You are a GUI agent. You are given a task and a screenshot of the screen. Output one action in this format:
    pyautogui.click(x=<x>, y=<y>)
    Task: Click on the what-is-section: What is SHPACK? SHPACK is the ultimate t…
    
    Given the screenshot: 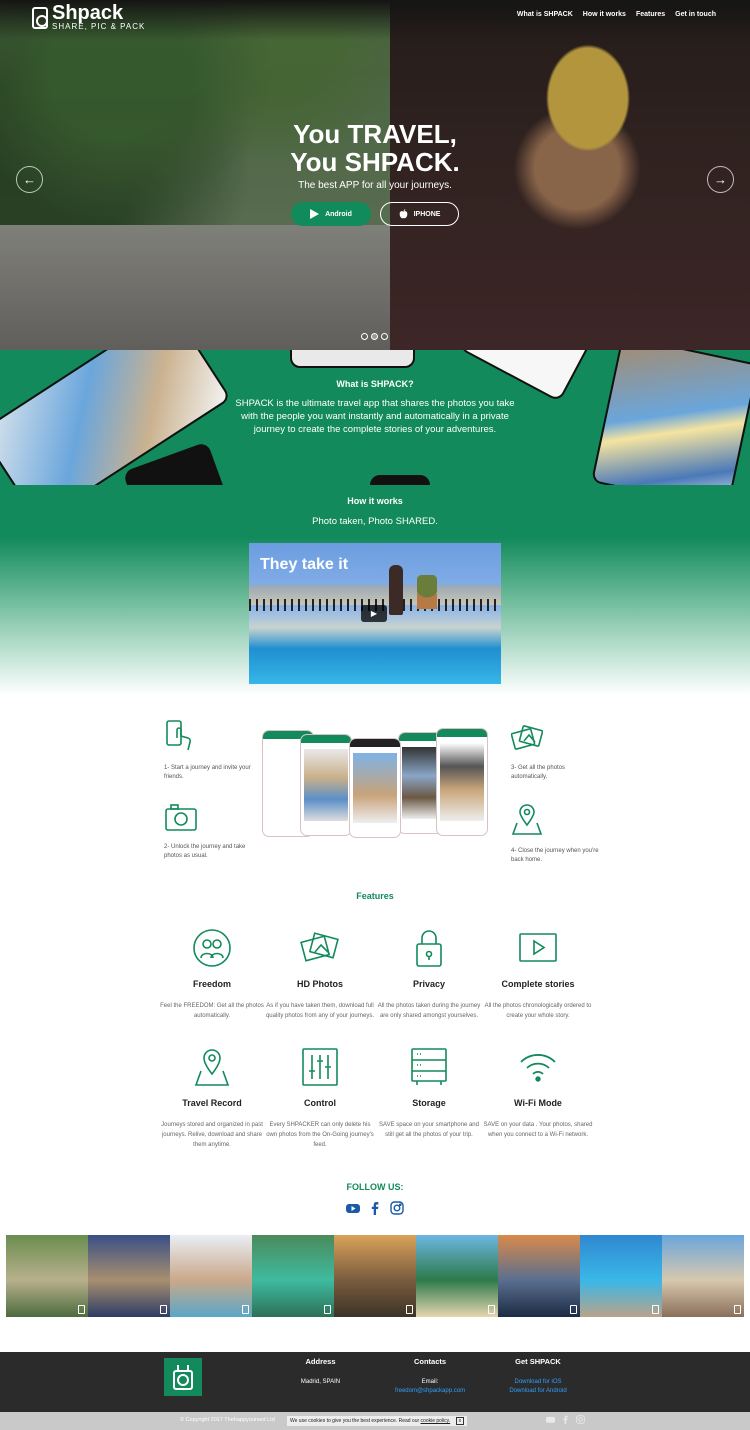 What is the action you would take?
    pyautogui.click(x=375, y=417)
    